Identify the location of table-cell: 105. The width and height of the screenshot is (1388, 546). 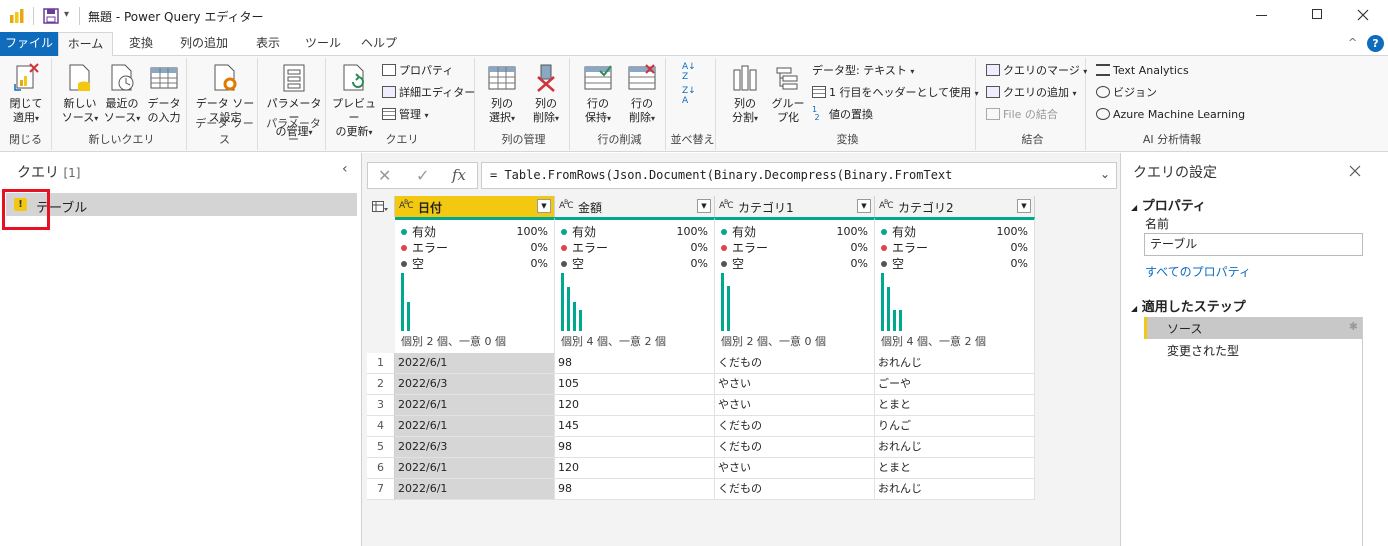
(635, 384).